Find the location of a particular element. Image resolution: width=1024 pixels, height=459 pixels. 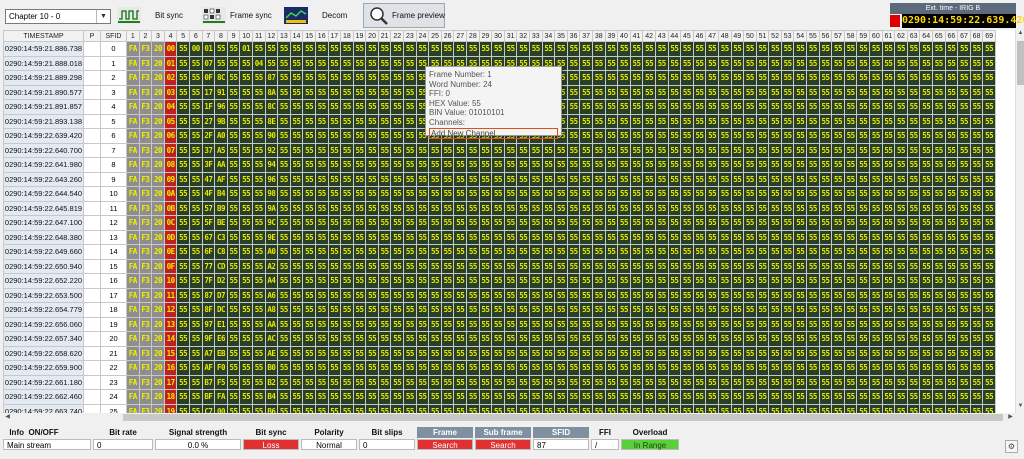

word-cell: AE is located at coordinates (271, 353).